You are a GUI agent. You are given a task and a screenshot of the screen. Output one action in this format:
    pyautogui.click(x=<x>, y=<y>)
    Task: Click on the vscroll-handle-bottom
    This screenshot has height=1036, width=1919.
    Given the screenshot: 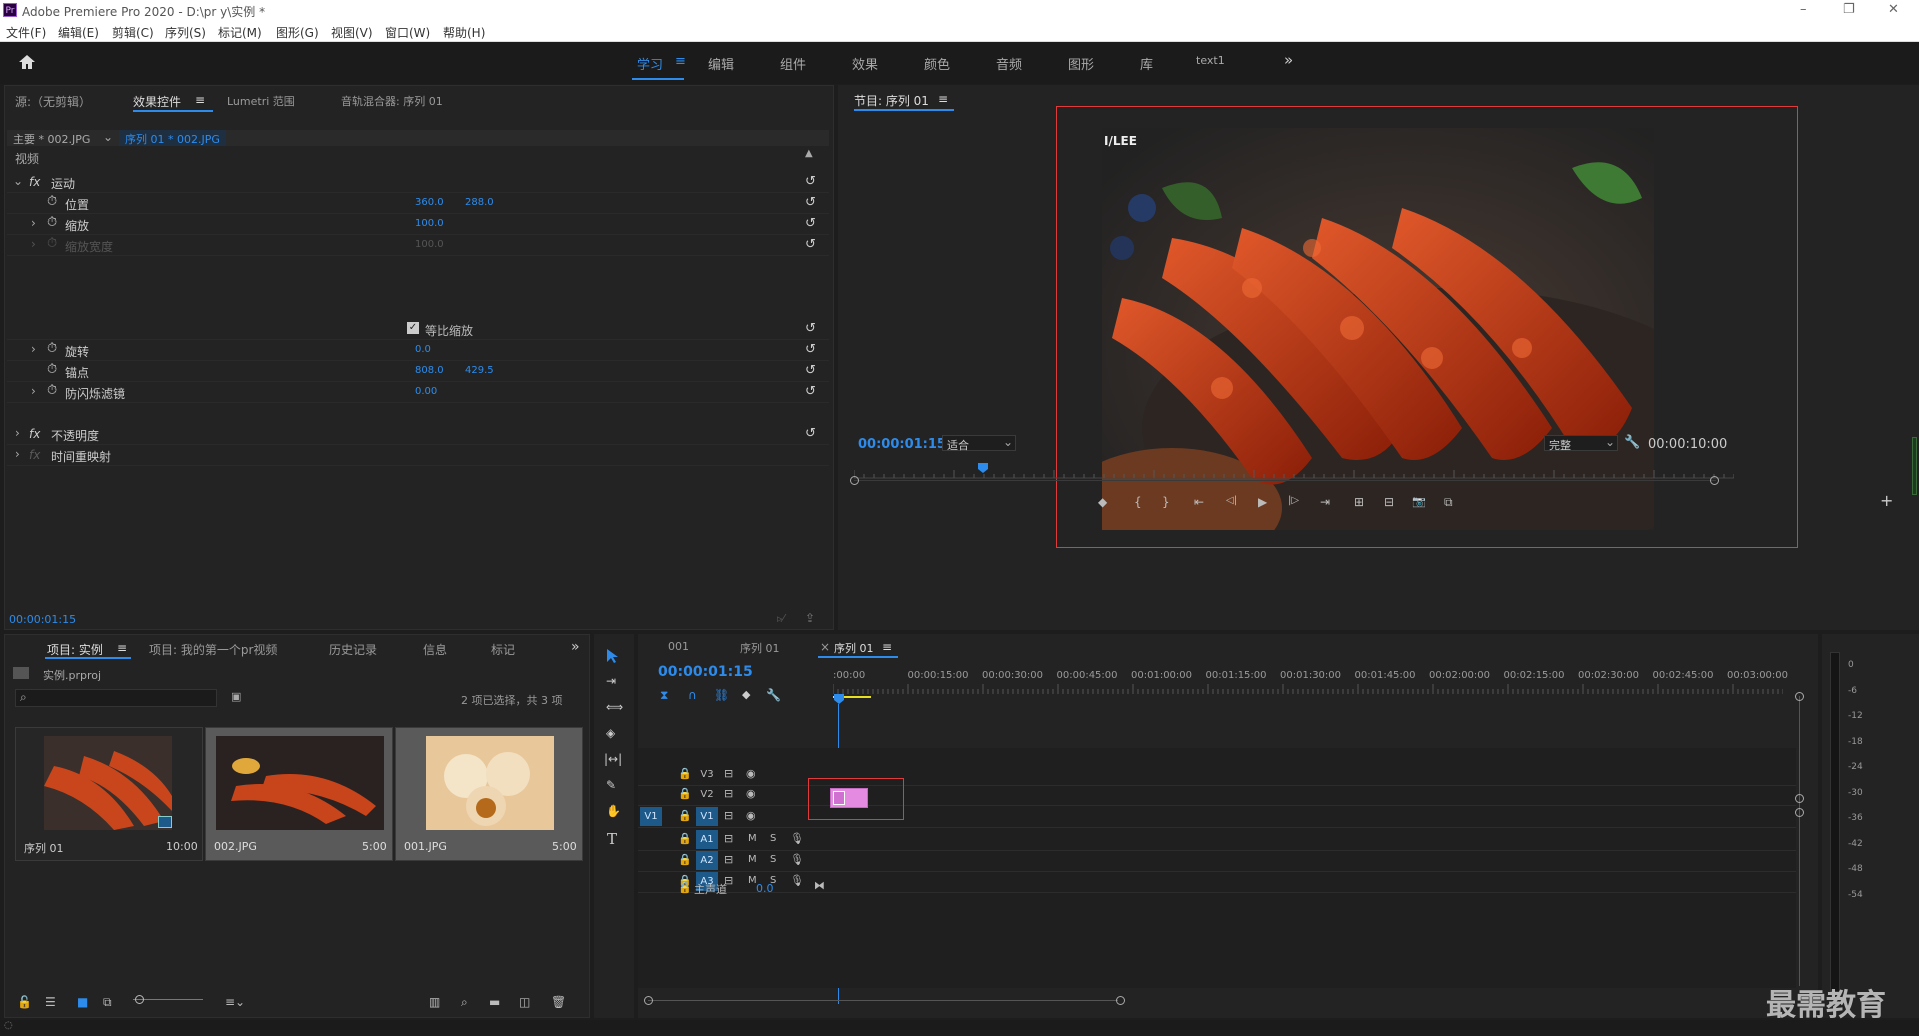 What is the action you would take?
    pyautogui.click(x=1799, y=812)
    